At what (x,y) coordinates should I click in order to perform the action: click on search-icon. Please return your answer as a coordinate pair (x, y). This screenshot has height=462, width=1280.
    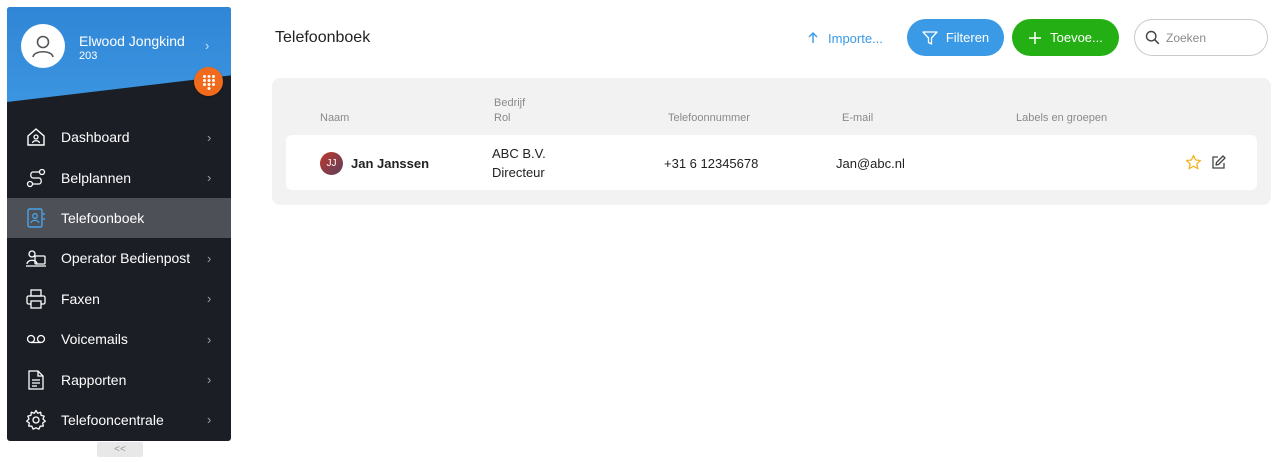
    Looking at the image, I should click on (1152, 37).